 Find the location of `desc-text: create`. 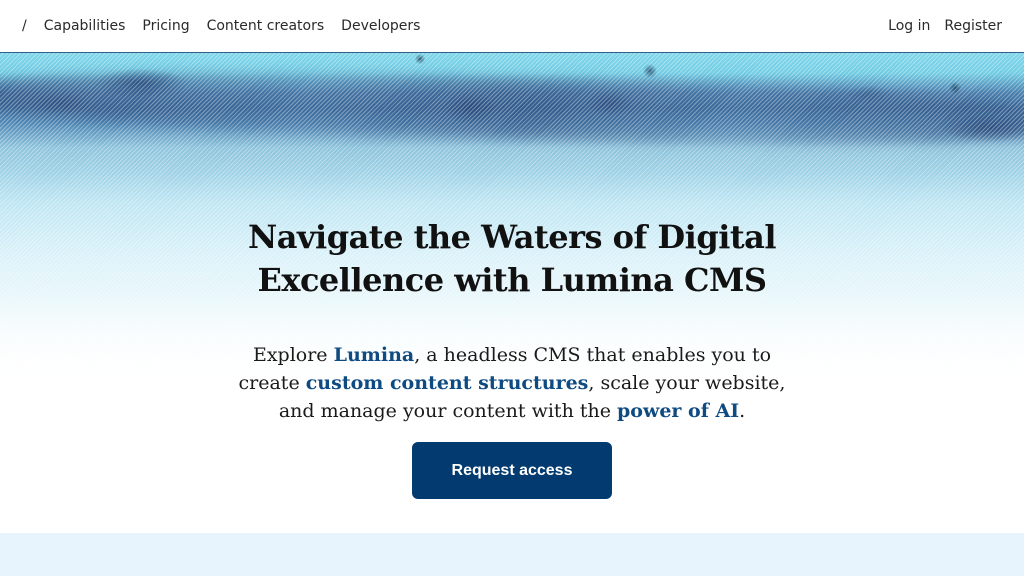

desc-text: create is located at coordinates (272, 383).